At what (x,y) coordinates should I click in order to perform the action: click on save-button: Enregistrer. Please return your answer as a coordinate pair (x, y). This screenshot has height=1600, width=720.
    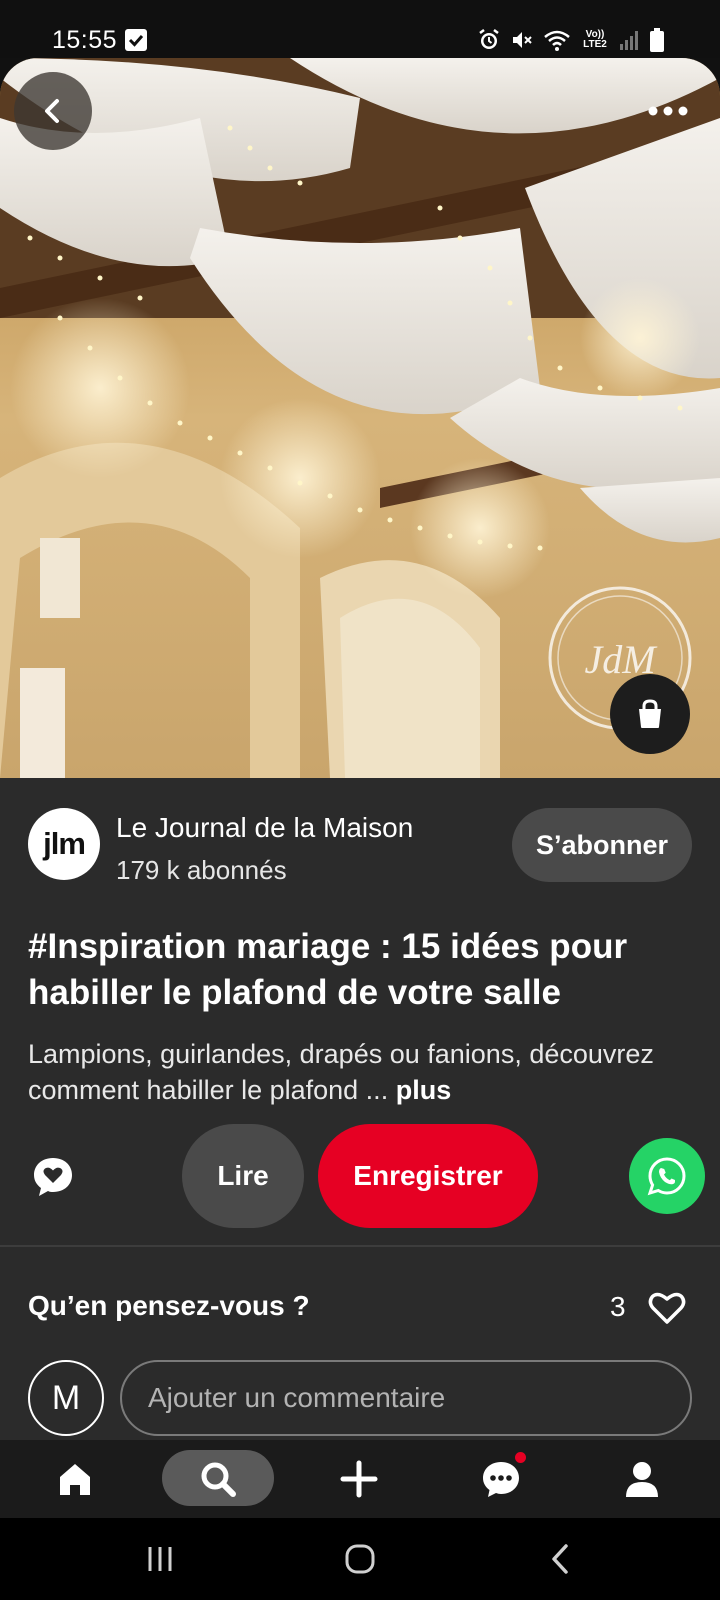
    Looking at the image, I should click on (428, 1176).